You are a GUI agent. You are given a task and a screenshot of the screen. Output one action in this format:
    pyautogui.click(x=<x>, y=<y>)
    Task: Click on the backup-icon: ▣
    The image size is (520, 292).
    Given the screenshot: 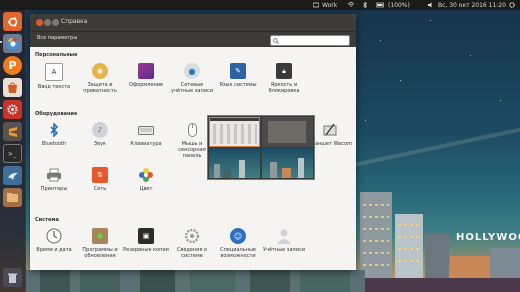 What is the action you would take?
    pyautogui.click(x=146, y=236)
    